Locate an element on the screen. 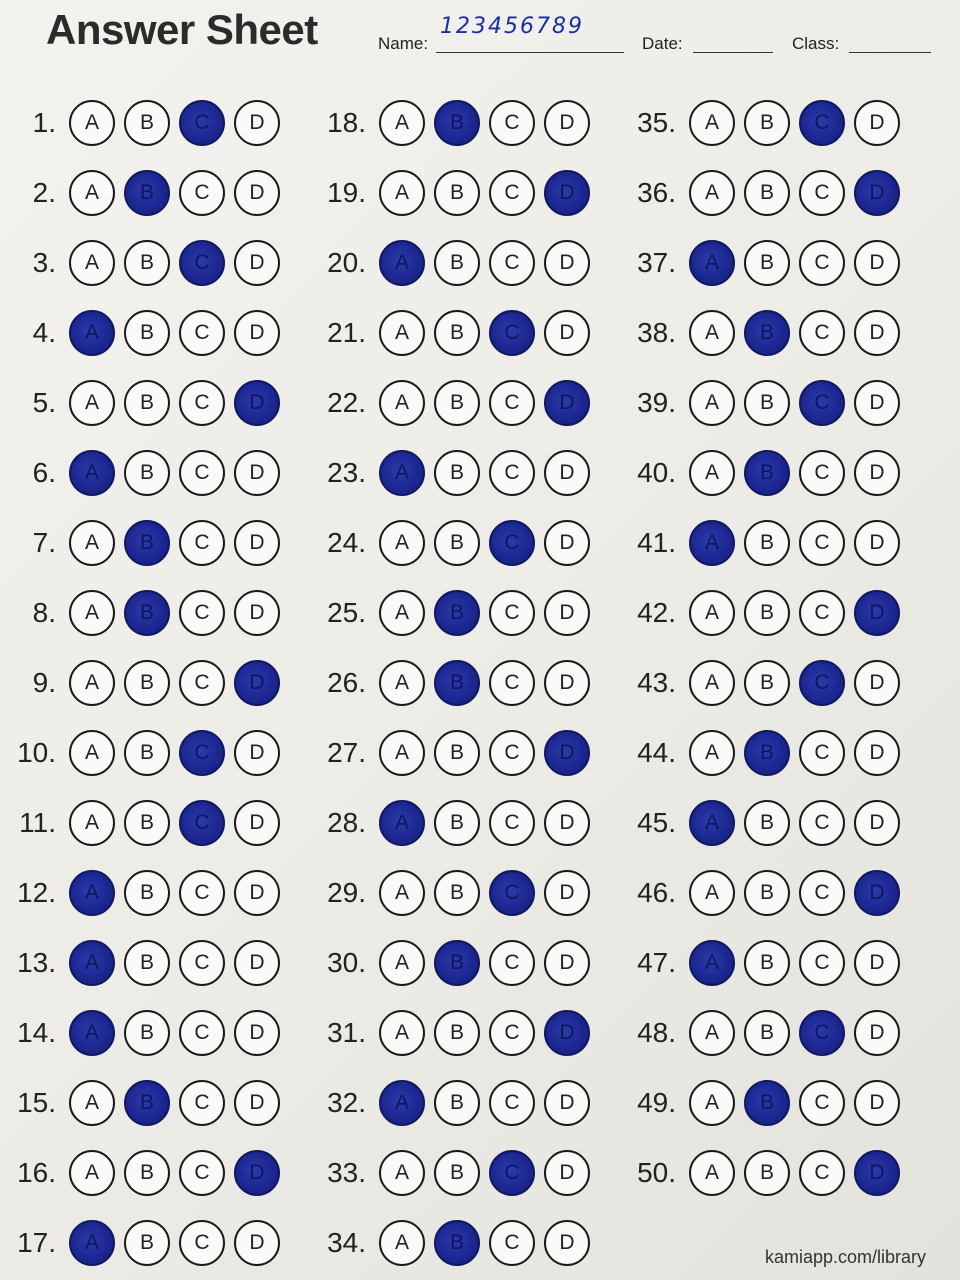 This screenshot has height=1280, width=960. class-line is located at coordinates (890, 52).